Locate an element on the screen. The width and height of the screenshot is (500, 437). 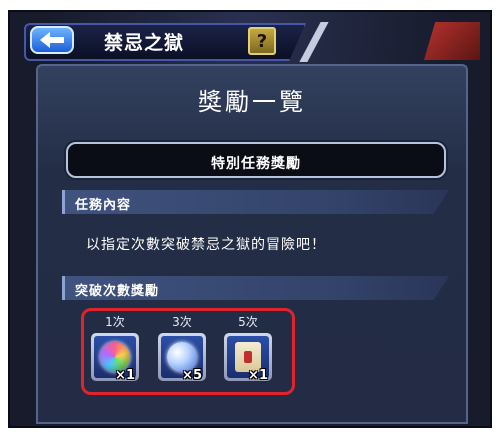
reward-quantity: ×5 is located at coordinates (192, 375).